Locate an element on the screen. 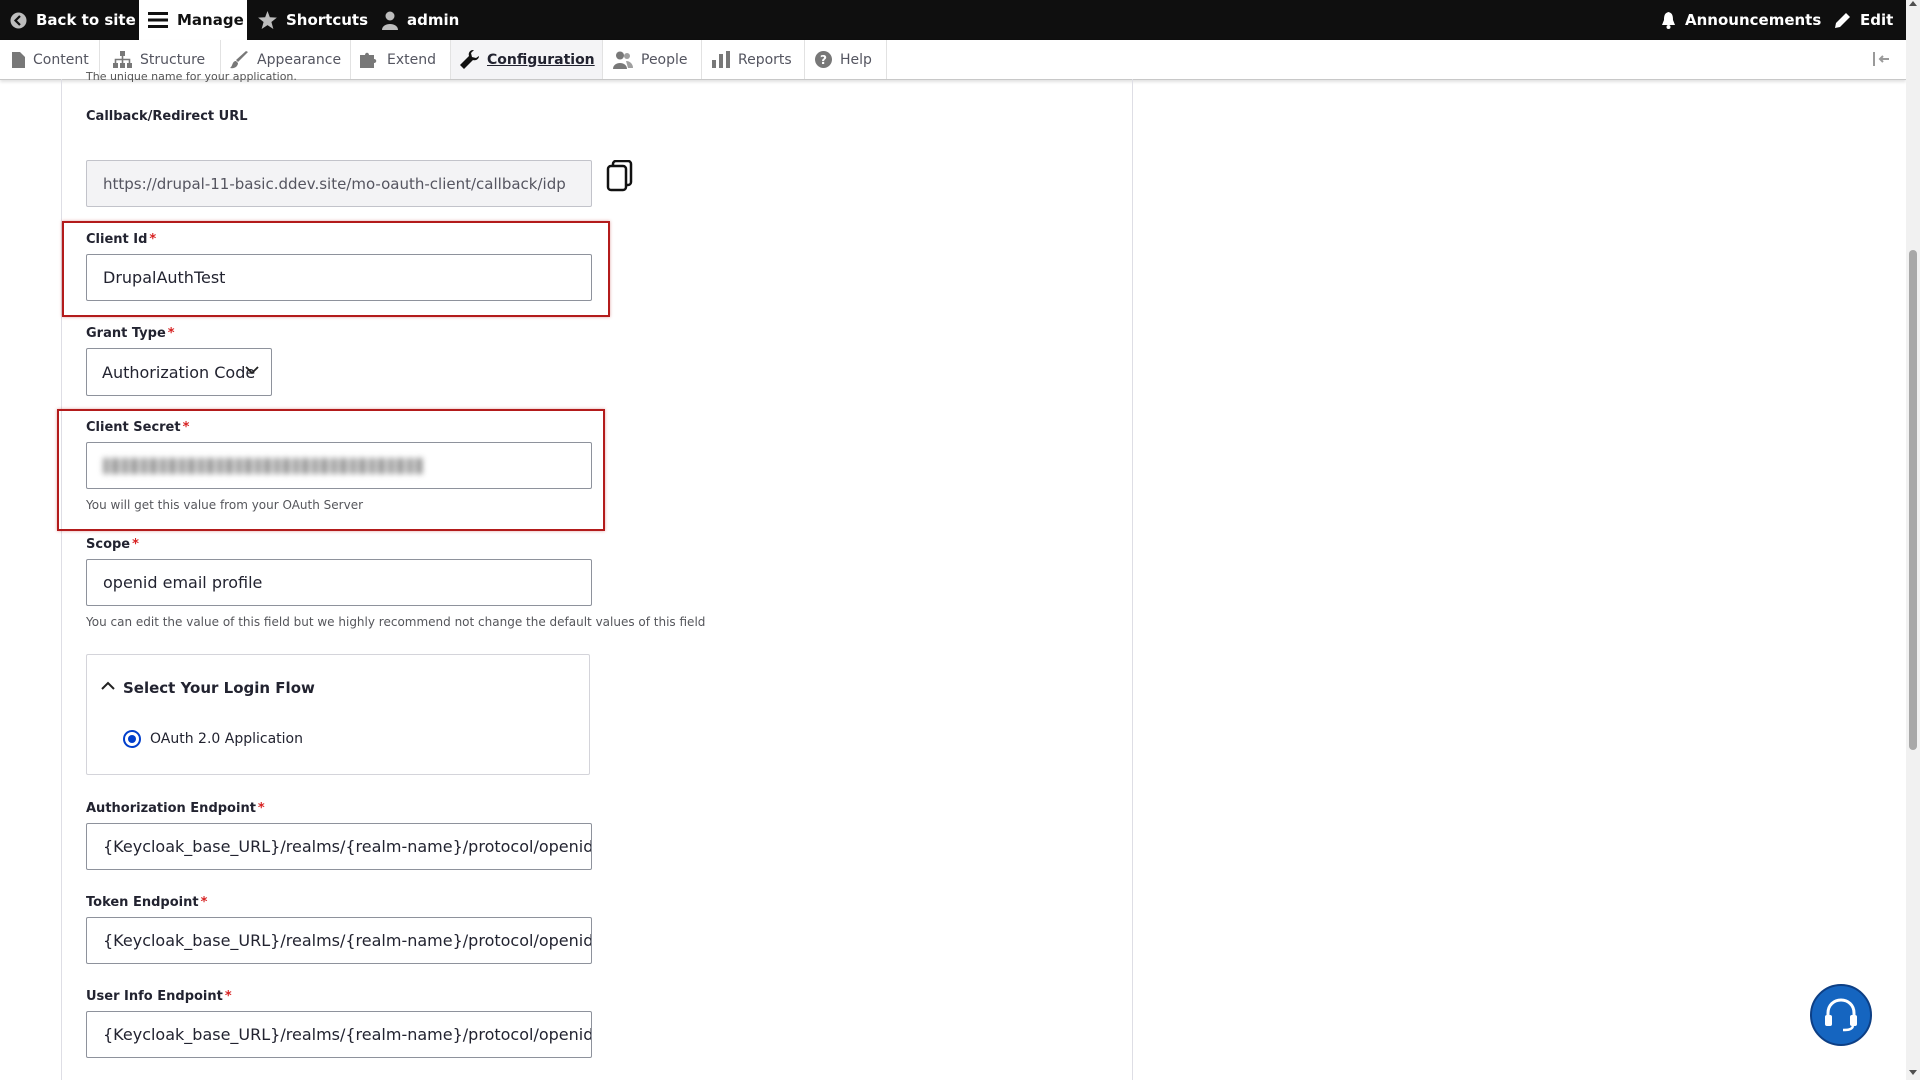  announcements-link: Announcements is located at coordinates (1741, 20).